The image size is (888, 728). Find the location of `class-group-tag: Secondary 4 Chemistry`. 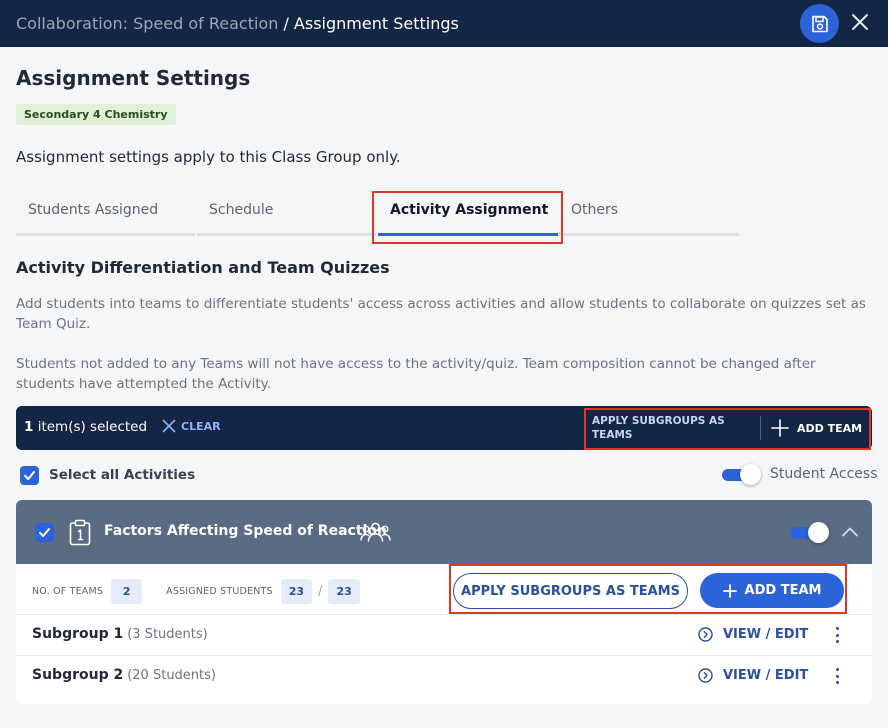

class-group-tag: Secondary 4 Chemistry is located at coordinates (96, 114).